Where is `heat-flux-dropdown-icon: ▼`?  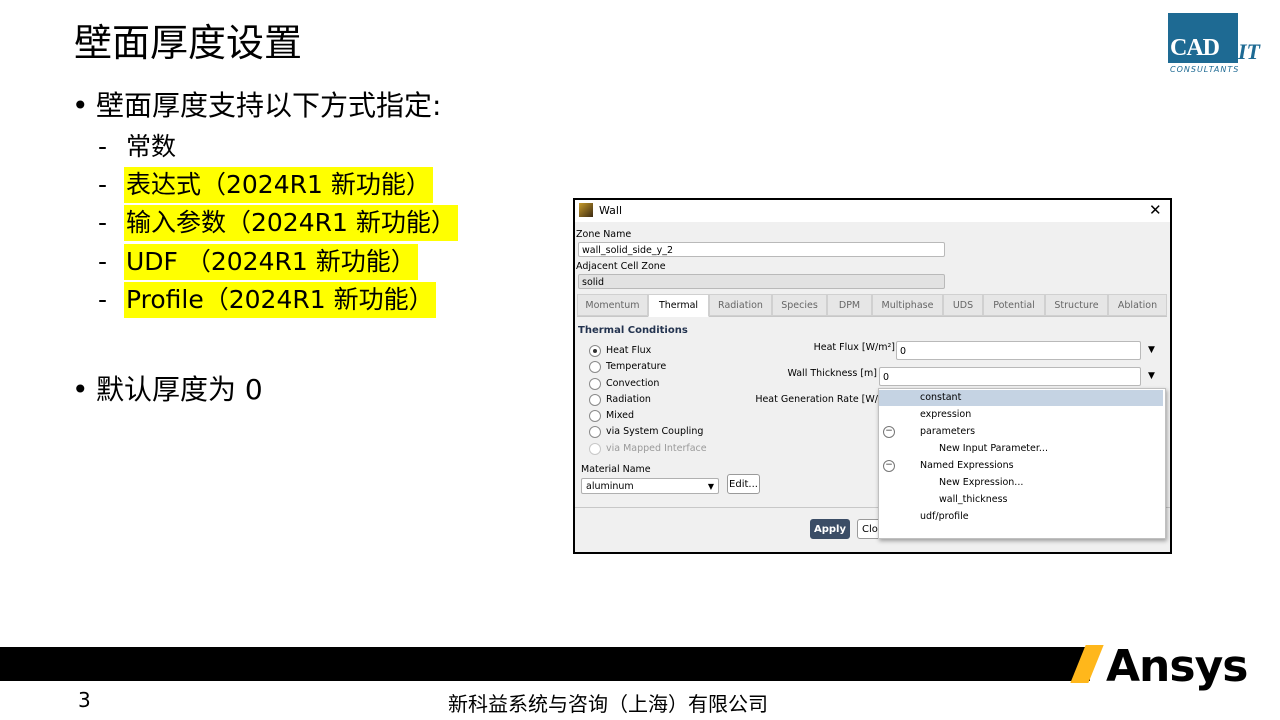
heat-flux-dropdown-icon: ▼ is located at coordinates (1151, 350).